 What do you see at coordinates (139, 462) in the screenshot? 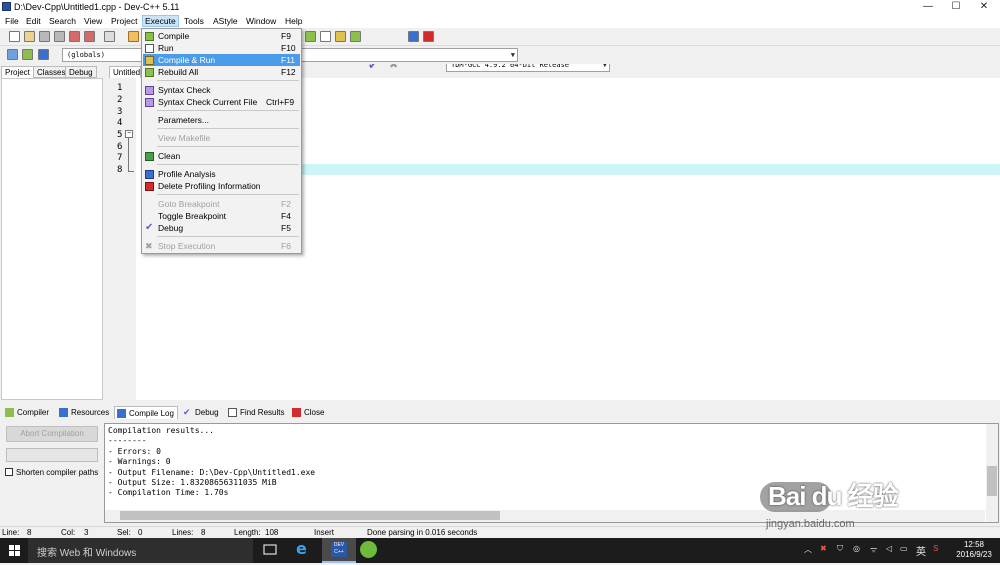
I see `log-line: - Warnings: 0` at bounding box center [139, 462].